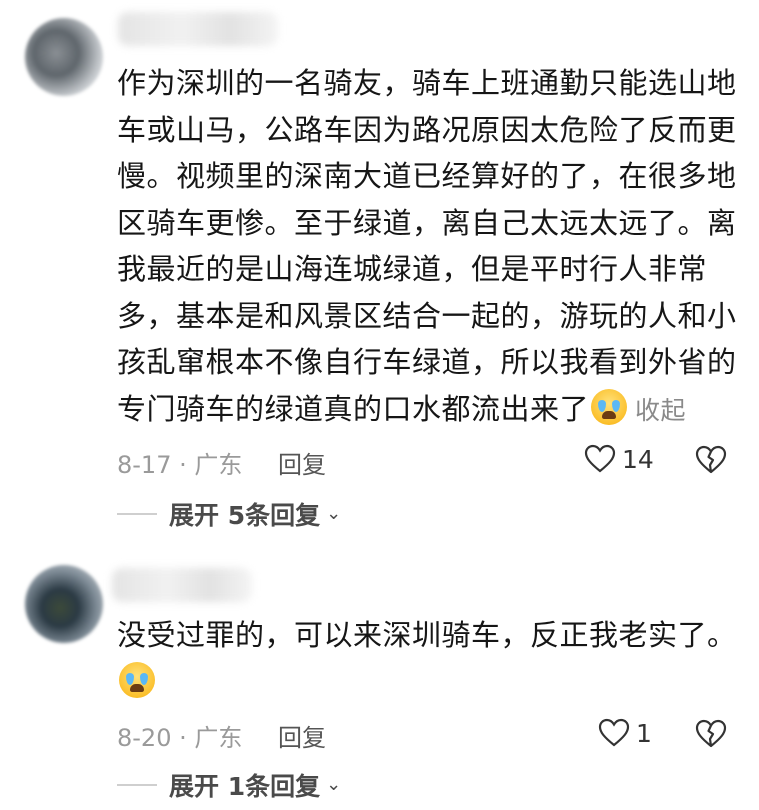 The width and height of the screenshot is (759, 810). Describe the element at coordinates (245, 515) in the screenshot. I see `expand-replies-label: 展开 5条回复` at that location.